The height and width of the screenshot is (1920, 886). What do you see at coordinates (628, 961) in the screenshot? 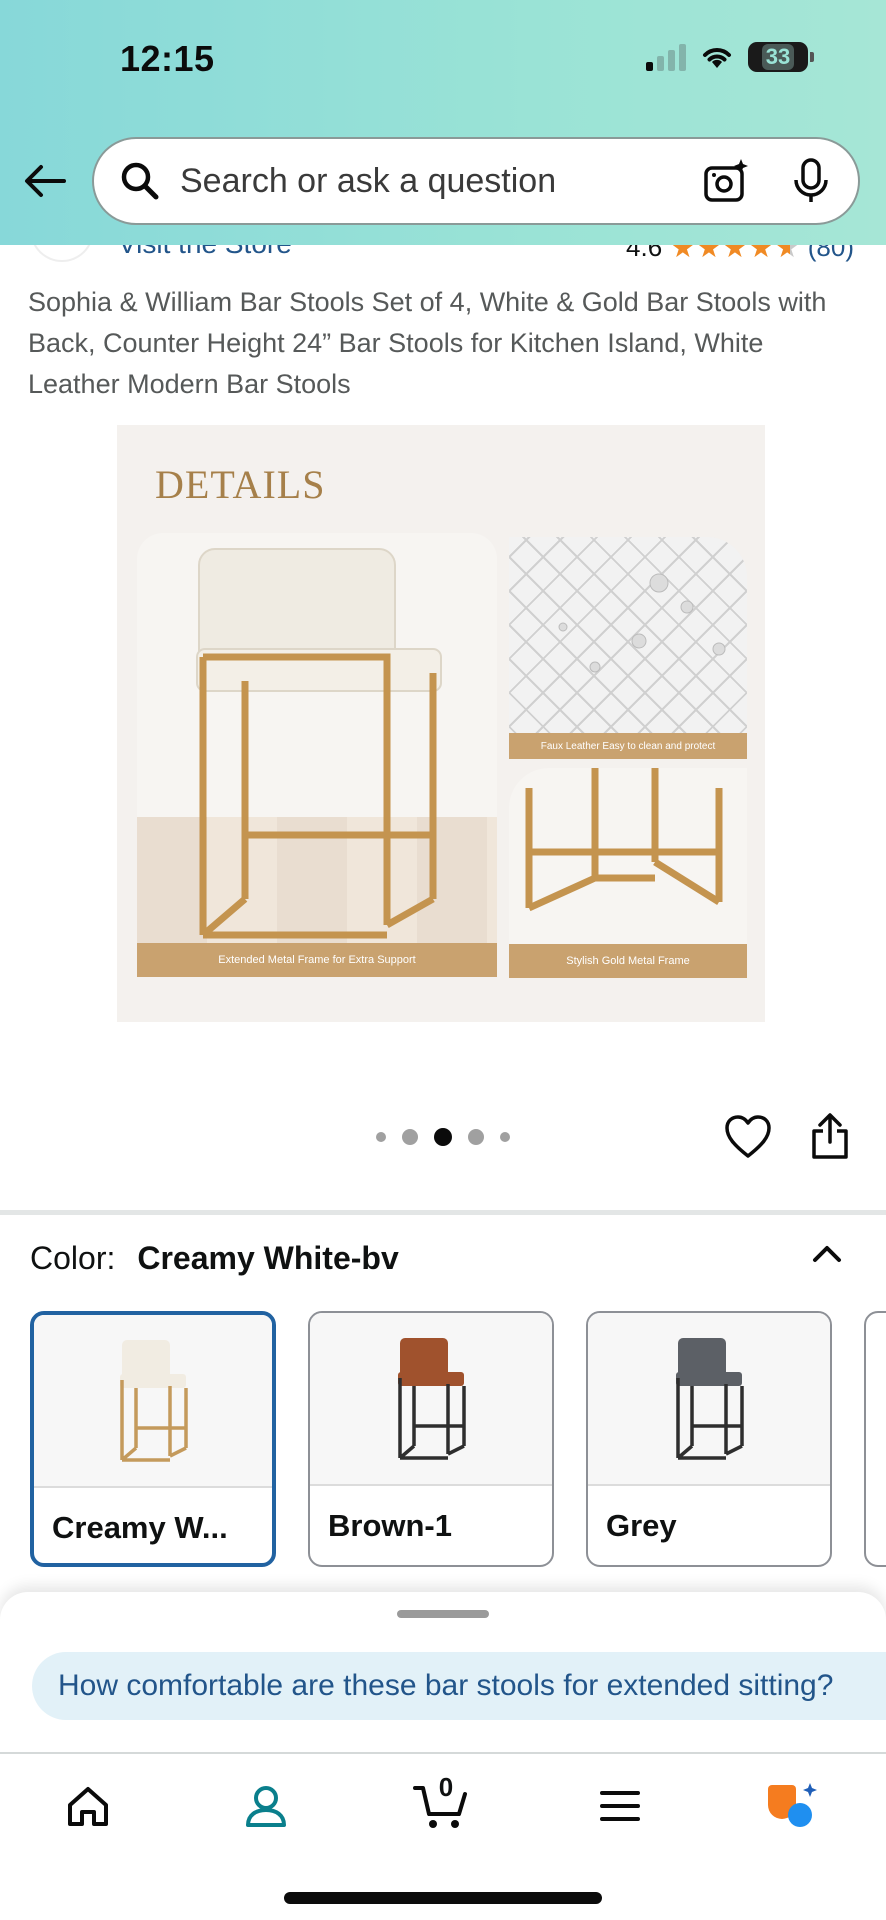
I see `caption-bottom-right: Stylish Gold Metal Frame` at bounding box center [628, 961].